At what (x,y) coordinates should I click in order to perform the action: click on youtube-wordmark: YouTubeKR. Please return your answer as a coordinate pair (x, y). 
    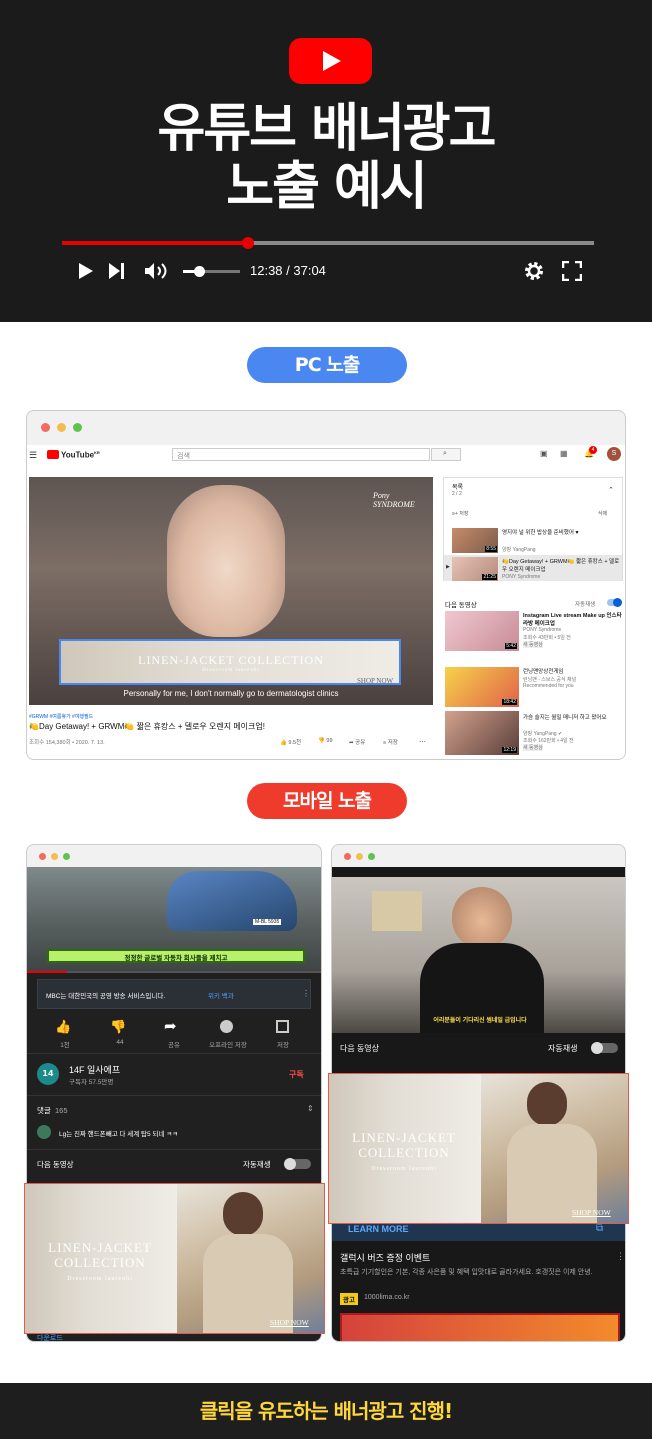
    Looking at the image, I should click on (80, 455).